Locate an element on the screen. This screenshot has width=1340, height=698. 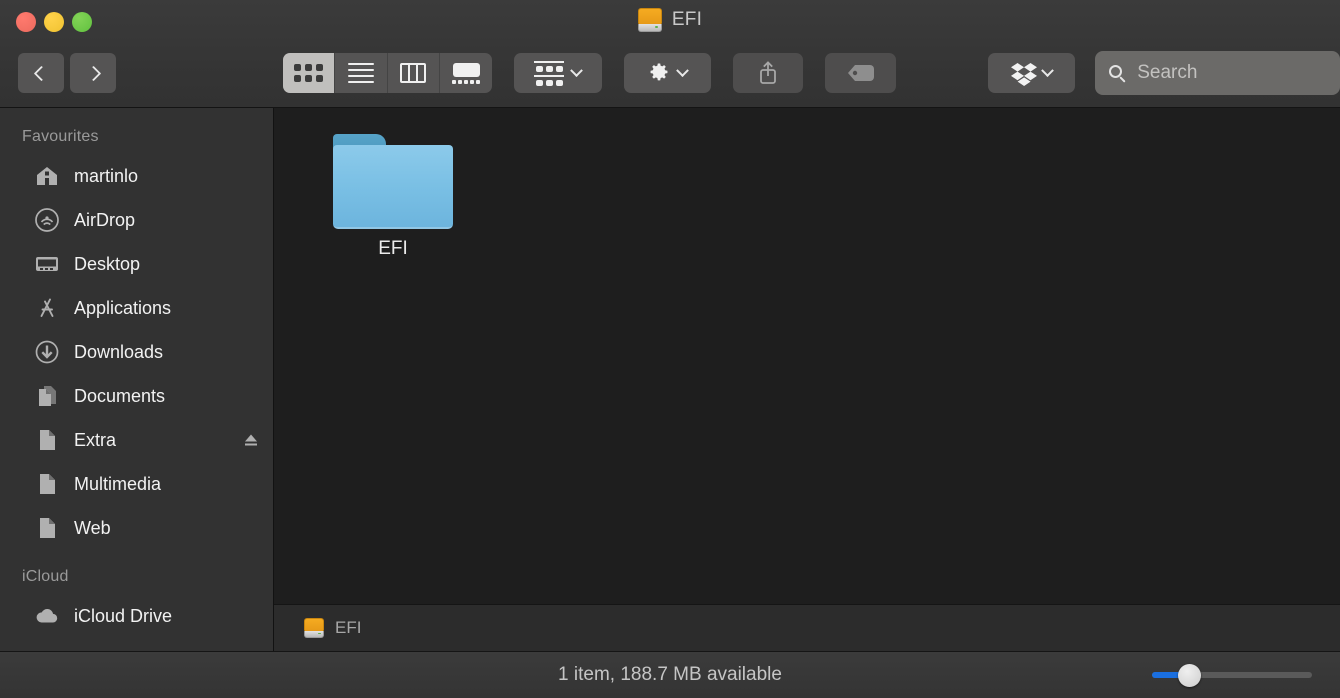
sidebar-item-label: Desktop is located at coordinates (107, 263).